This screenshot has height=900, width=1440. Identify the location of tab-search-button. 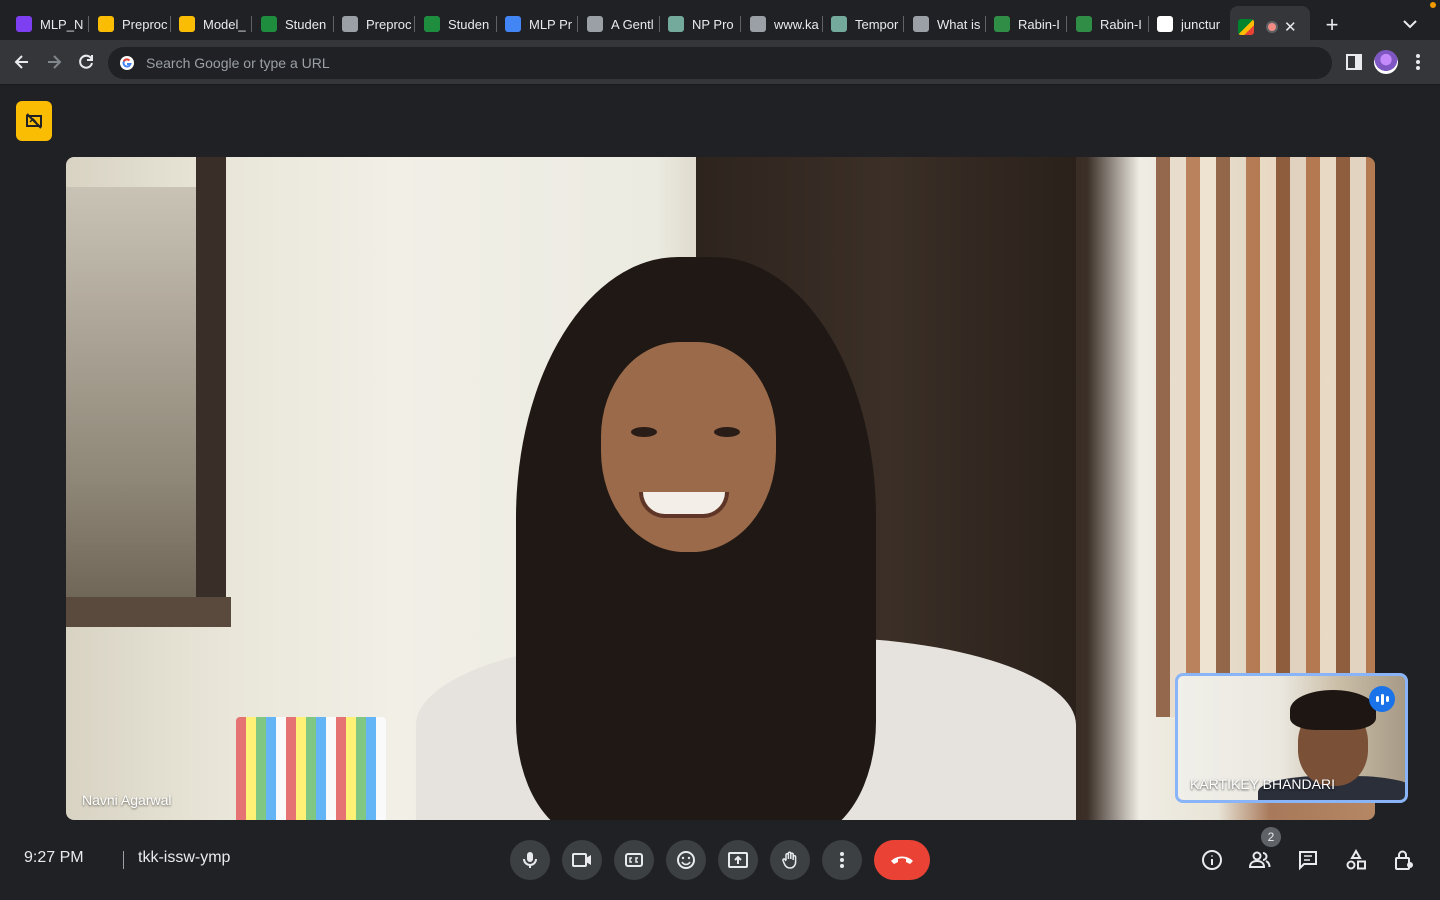
(1410, 24).